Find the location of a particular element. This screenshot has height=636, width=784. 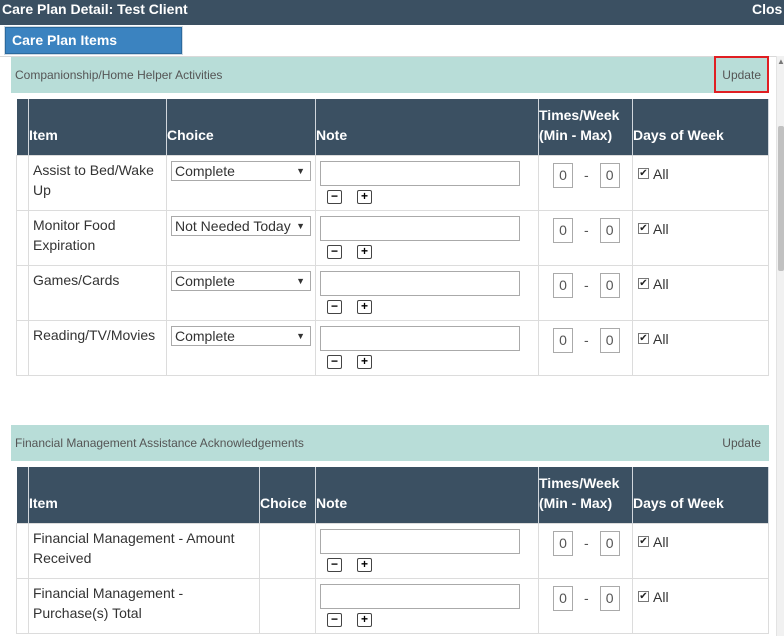

item-cell: Assist to Bed/Wake Up is located at coordinates (97, 182).